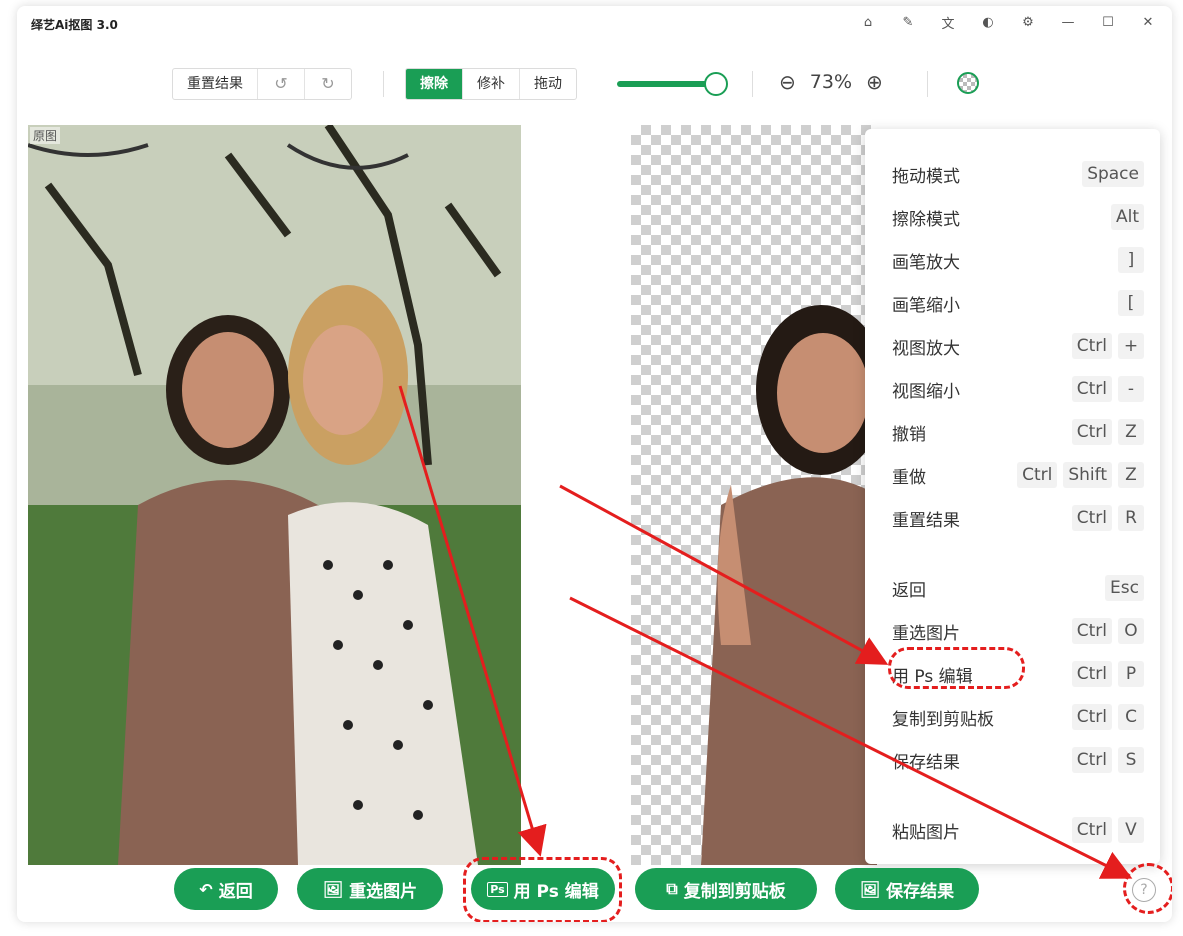 The image size is (1183, 936). I want to click on copy-clipboard-button-label: 复制到剪贴板, so click(734, 891).